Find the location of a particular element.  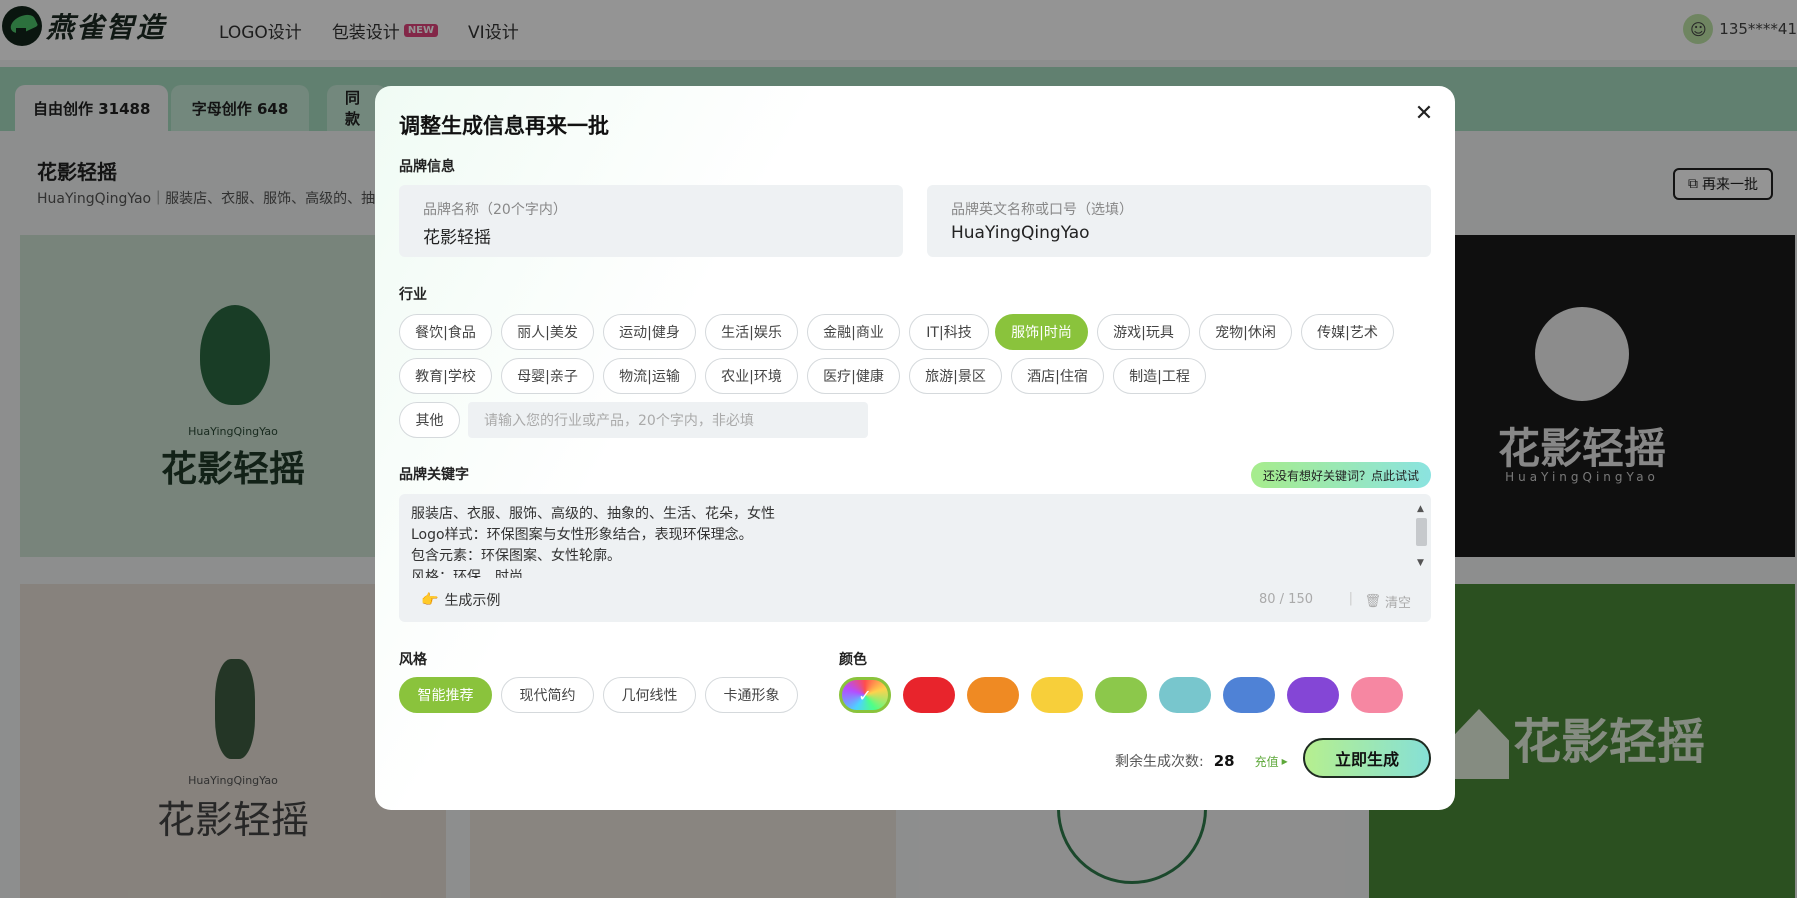

keyword-hint-button: 还没有想好关键词？点此试试 is located at coordinates (1340, 475).